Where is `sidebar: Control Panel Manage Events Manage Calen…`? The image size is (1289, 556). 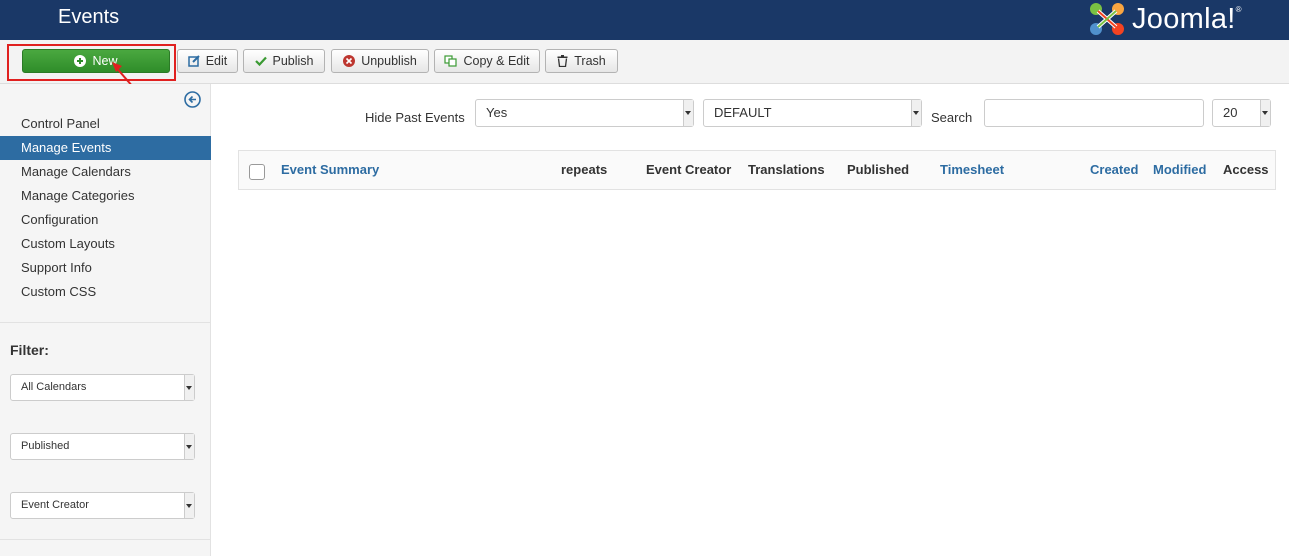 sidebar: Control Panel Manage Events Manage Calen… is located at coordinates (105, 320).